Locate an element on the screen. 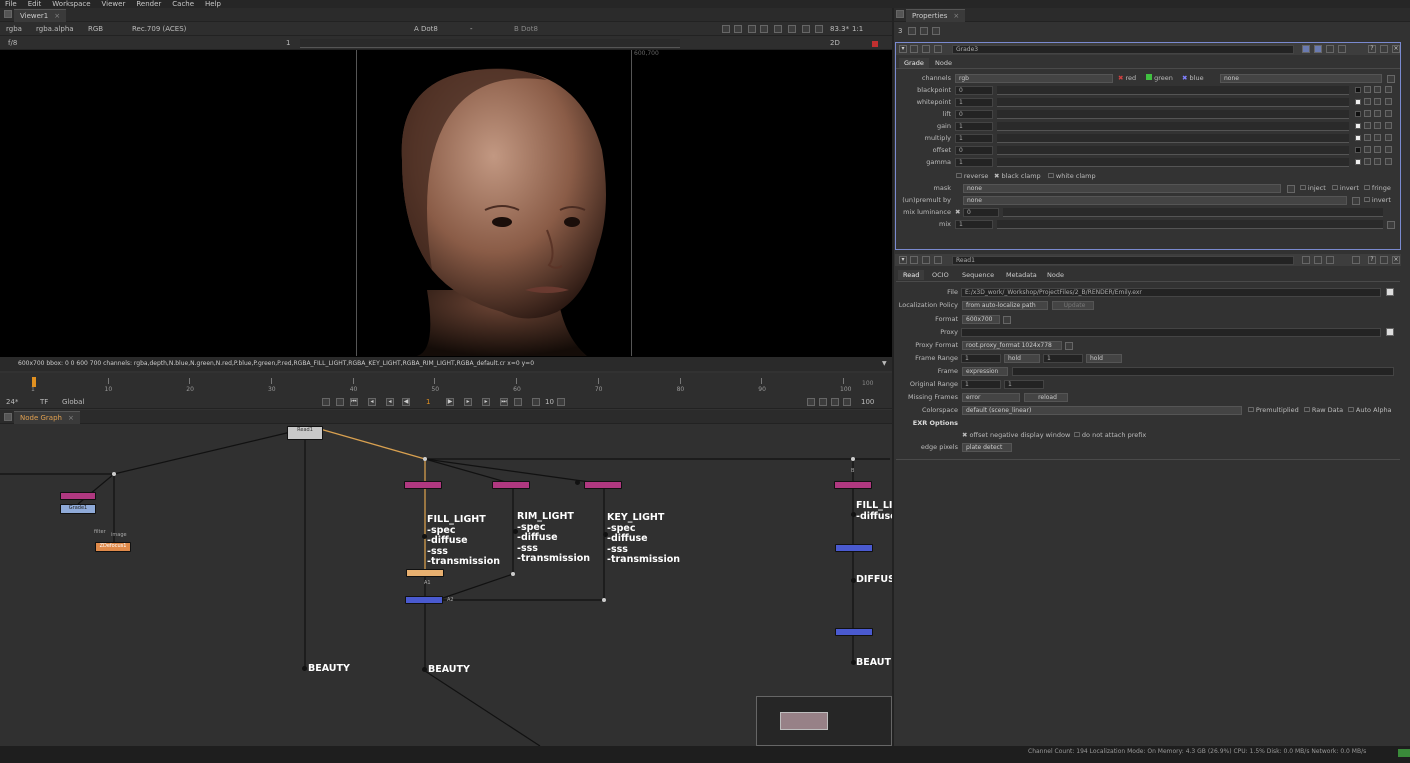  alpha-select: rgba.alpha is located at coordinates (55, 29).